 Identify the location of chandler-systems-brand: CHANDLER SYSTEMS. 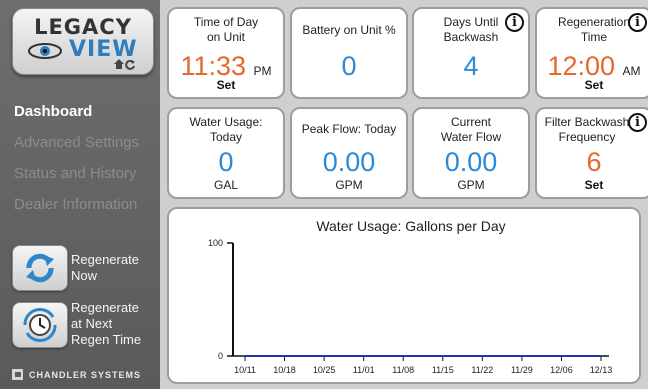
(76, 374).